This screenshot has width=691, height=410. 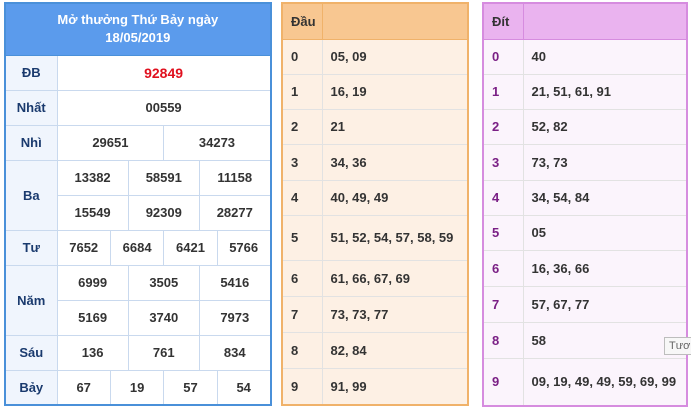 I want to click on head-row-1: 1 16, 19, so click(x=375, y=92).